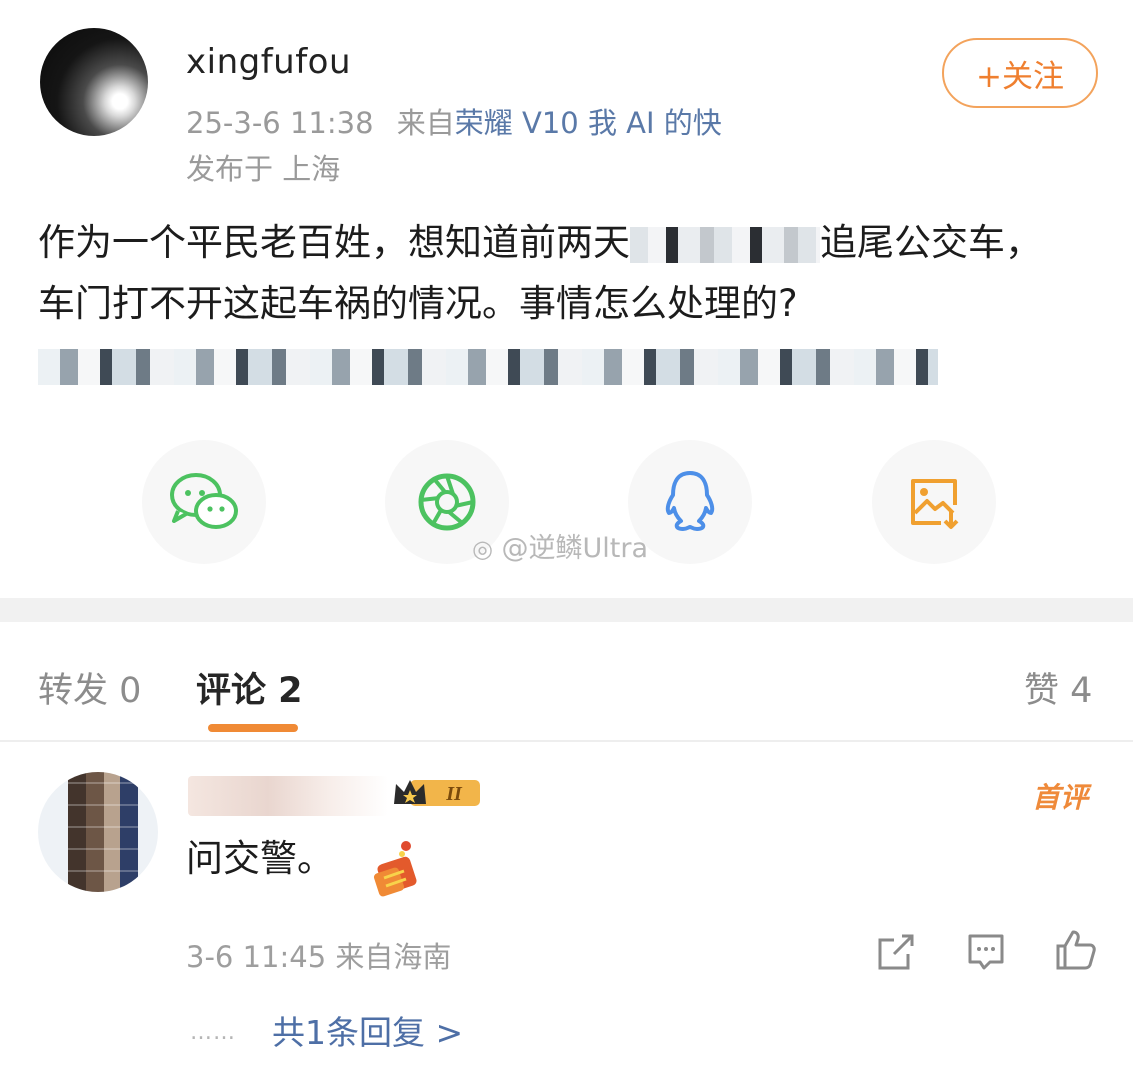 The height and width of the screenshot is (1080, 1133). I want to click on tab-likes: 赞 4, so click(1058, 687).